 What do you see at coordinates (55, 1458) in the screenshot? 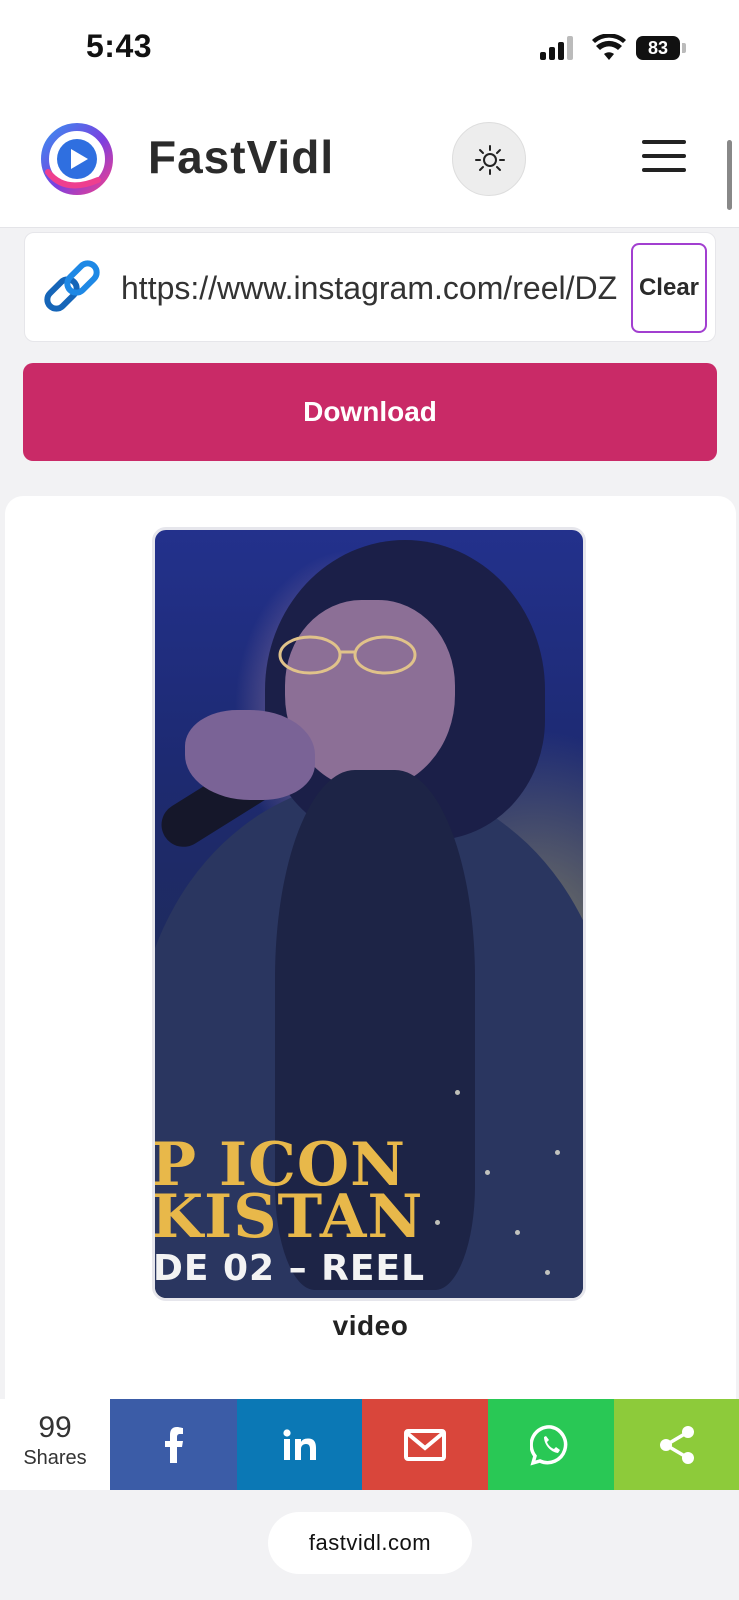
I see `share-count-label: Shares` at bounding box center [55, 1458].